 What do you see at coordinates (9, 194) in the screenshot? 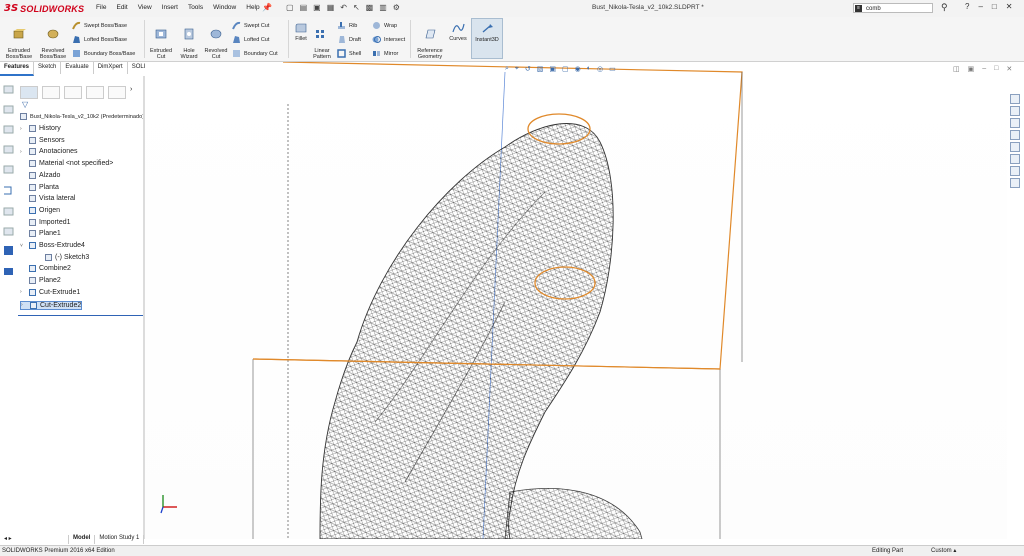
I see `shortcut-icons` at bounding box center [9, 194].